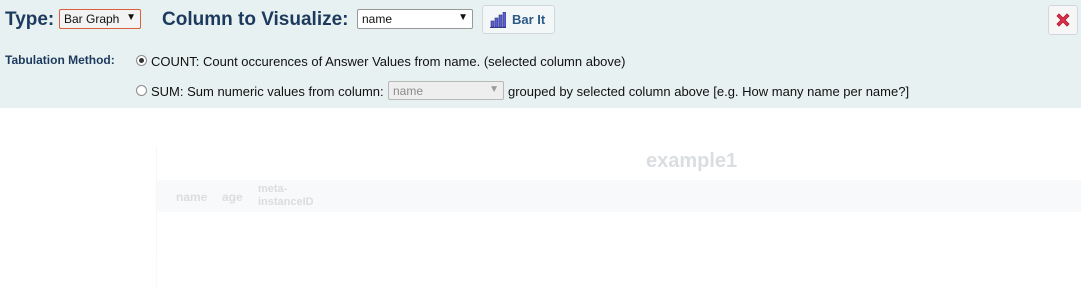 This screenshot has width=1081, height=288. What do you see at coordinates (232, 197) in the screenshot?
I see `table-column-header: age` at bounding box center [232, 197].